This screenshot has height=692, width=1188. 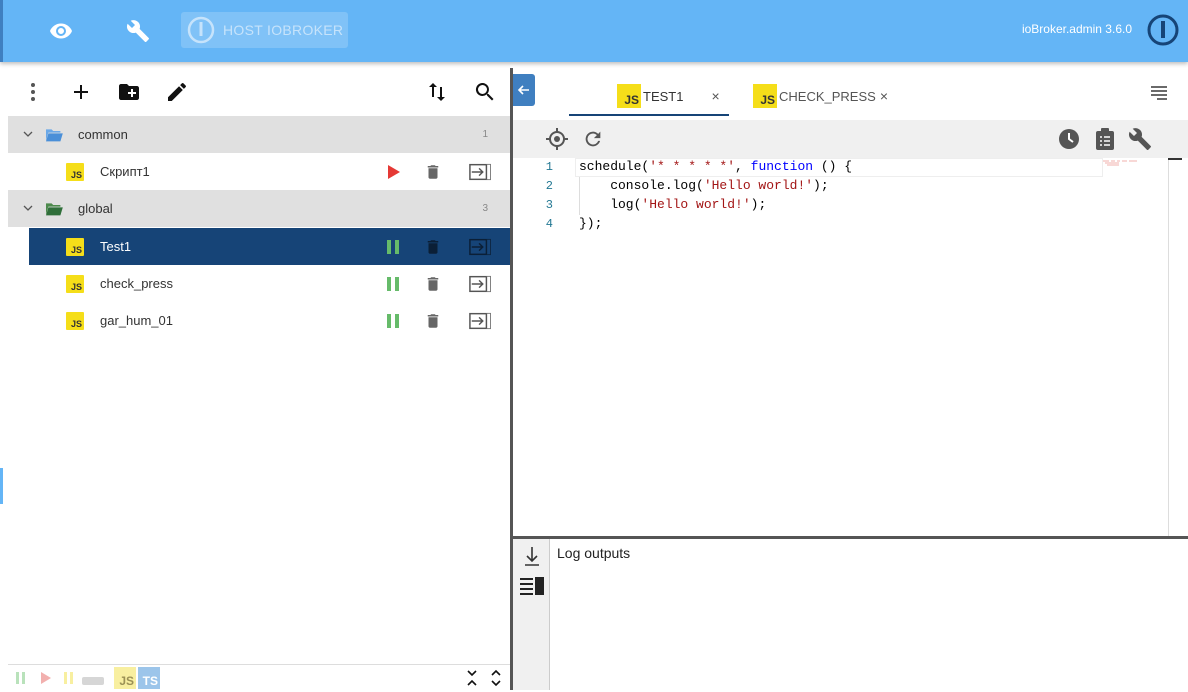 I want to click on editor-toolbar, so click(x=850, y=139).